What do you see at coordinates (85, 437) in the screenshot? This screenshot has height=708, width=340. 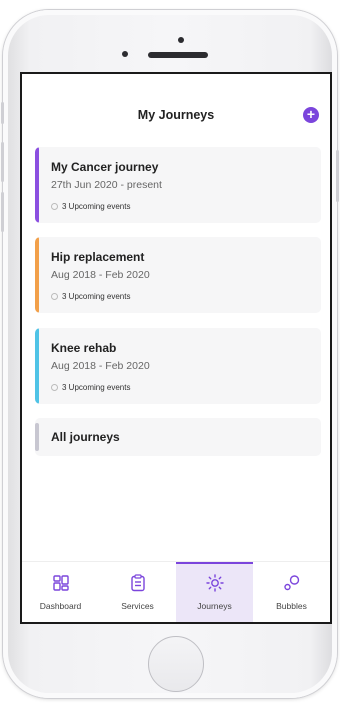 I see `all-journeys-label: All journeys` at bounding box center [85, 437].